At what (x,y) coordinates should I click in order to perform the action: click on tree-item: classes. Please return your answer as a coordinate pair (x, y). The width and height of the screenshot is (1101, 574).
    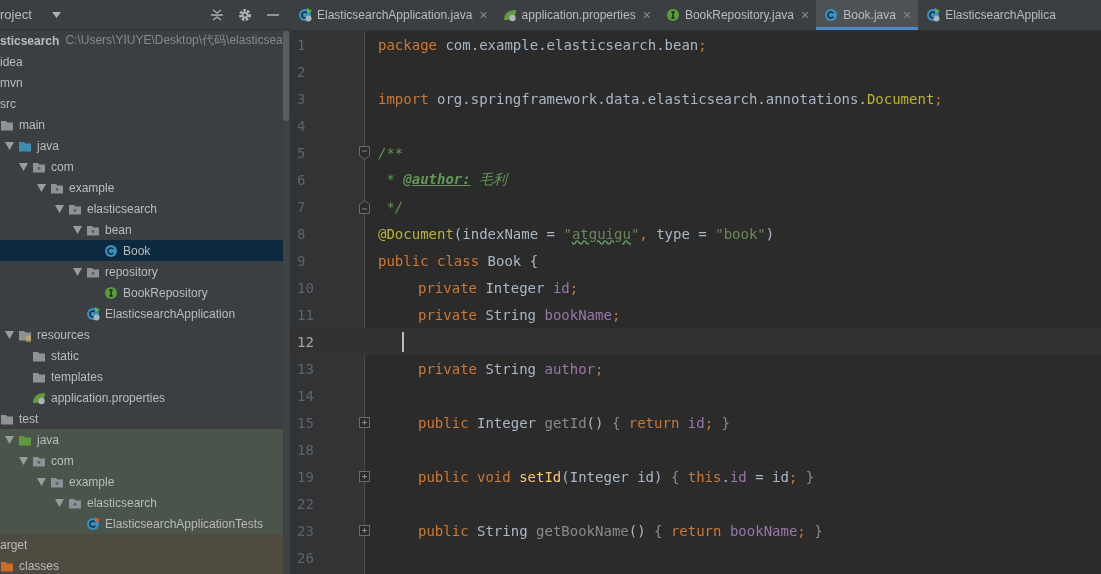
    Looking at the image, I should click on (141, 564).